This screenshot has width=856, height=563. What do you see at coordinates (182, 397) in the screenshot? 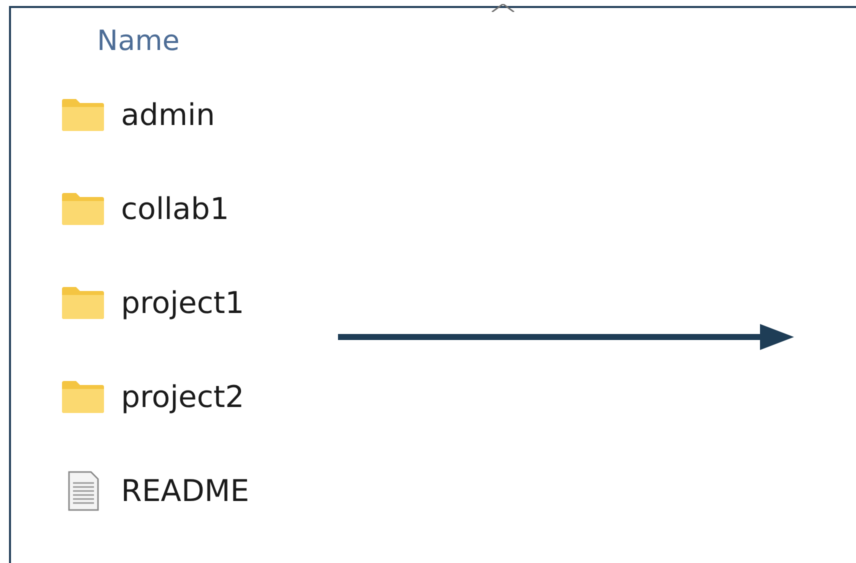
I see `file-name: project2` at bounding box center [182, 397].